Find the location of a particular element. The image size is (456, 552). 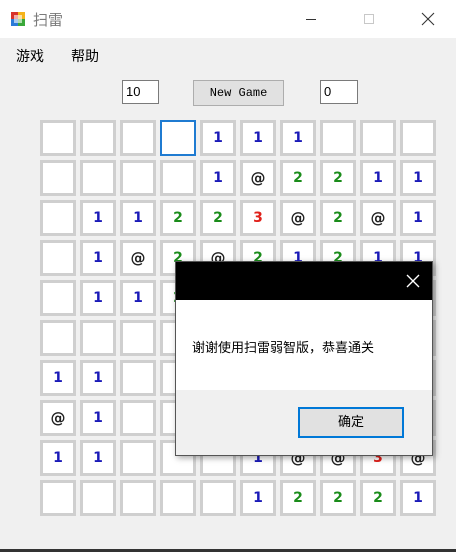

minesweeper-app-icon is located at coordinates (18, 19).